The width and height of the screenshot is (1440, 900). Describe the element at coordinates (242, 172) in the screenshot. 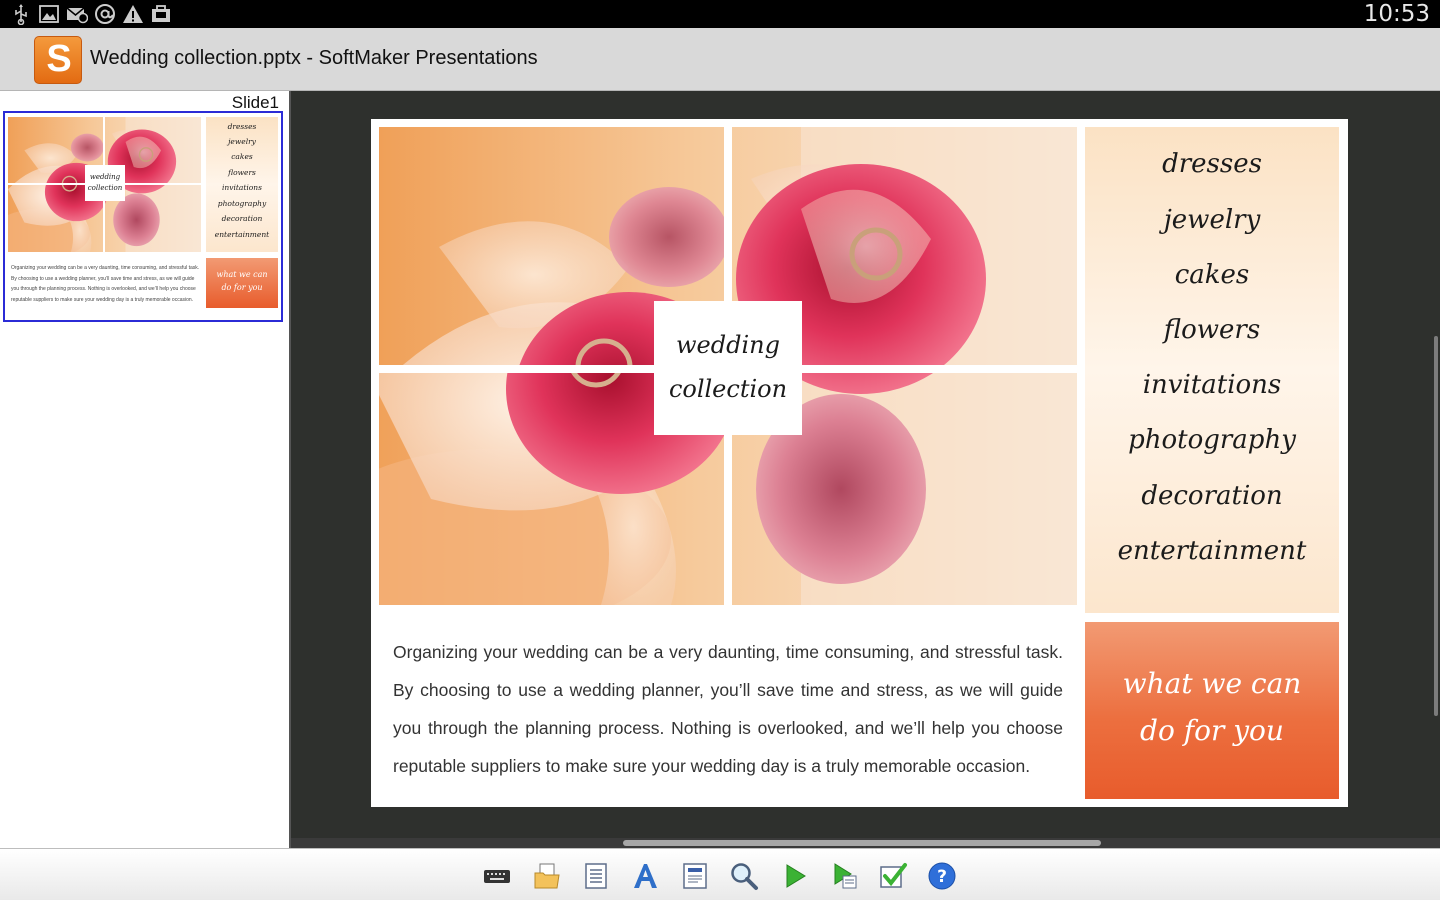

I see `thumbnail-menu-item: flowers` at that location.